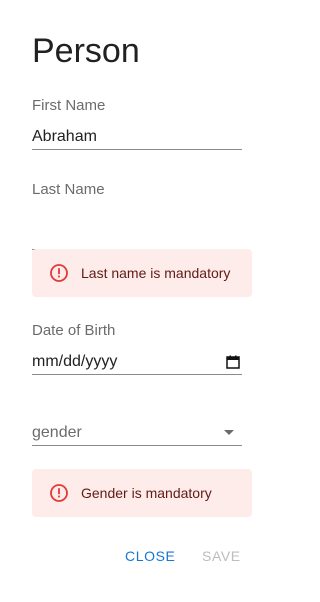 Image resolution: width=320 pixels, height=602 pixels. I want to click on gender-error-text: Gender is mandatory, so click(146, 493).